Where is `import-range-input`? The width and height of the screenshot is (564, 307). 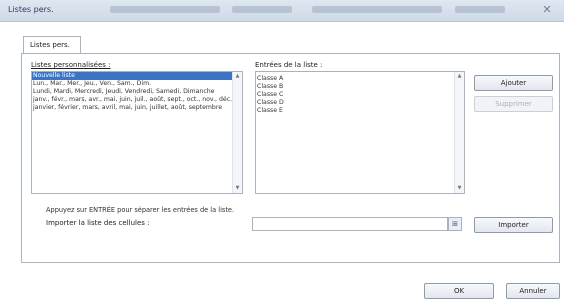
import-range-input is located at coordinates (350, 224).